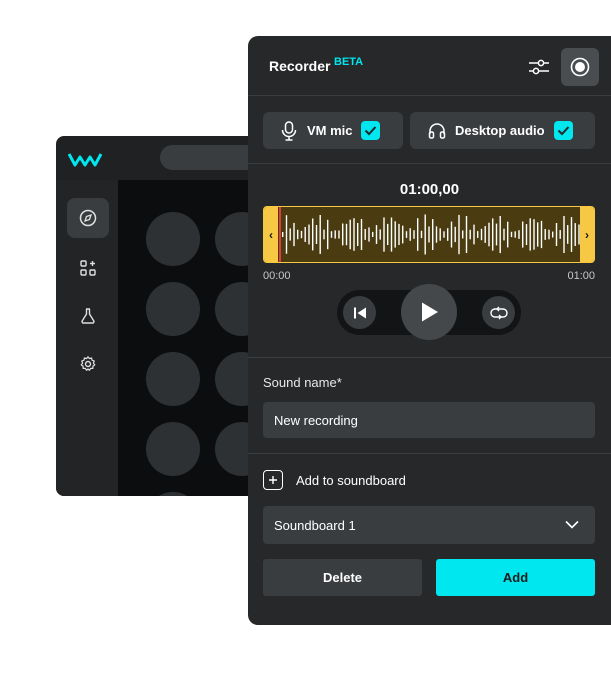 This screenshot has height=700, width=611. I want to click on vm-mic-checkbox, so click(370, 130).